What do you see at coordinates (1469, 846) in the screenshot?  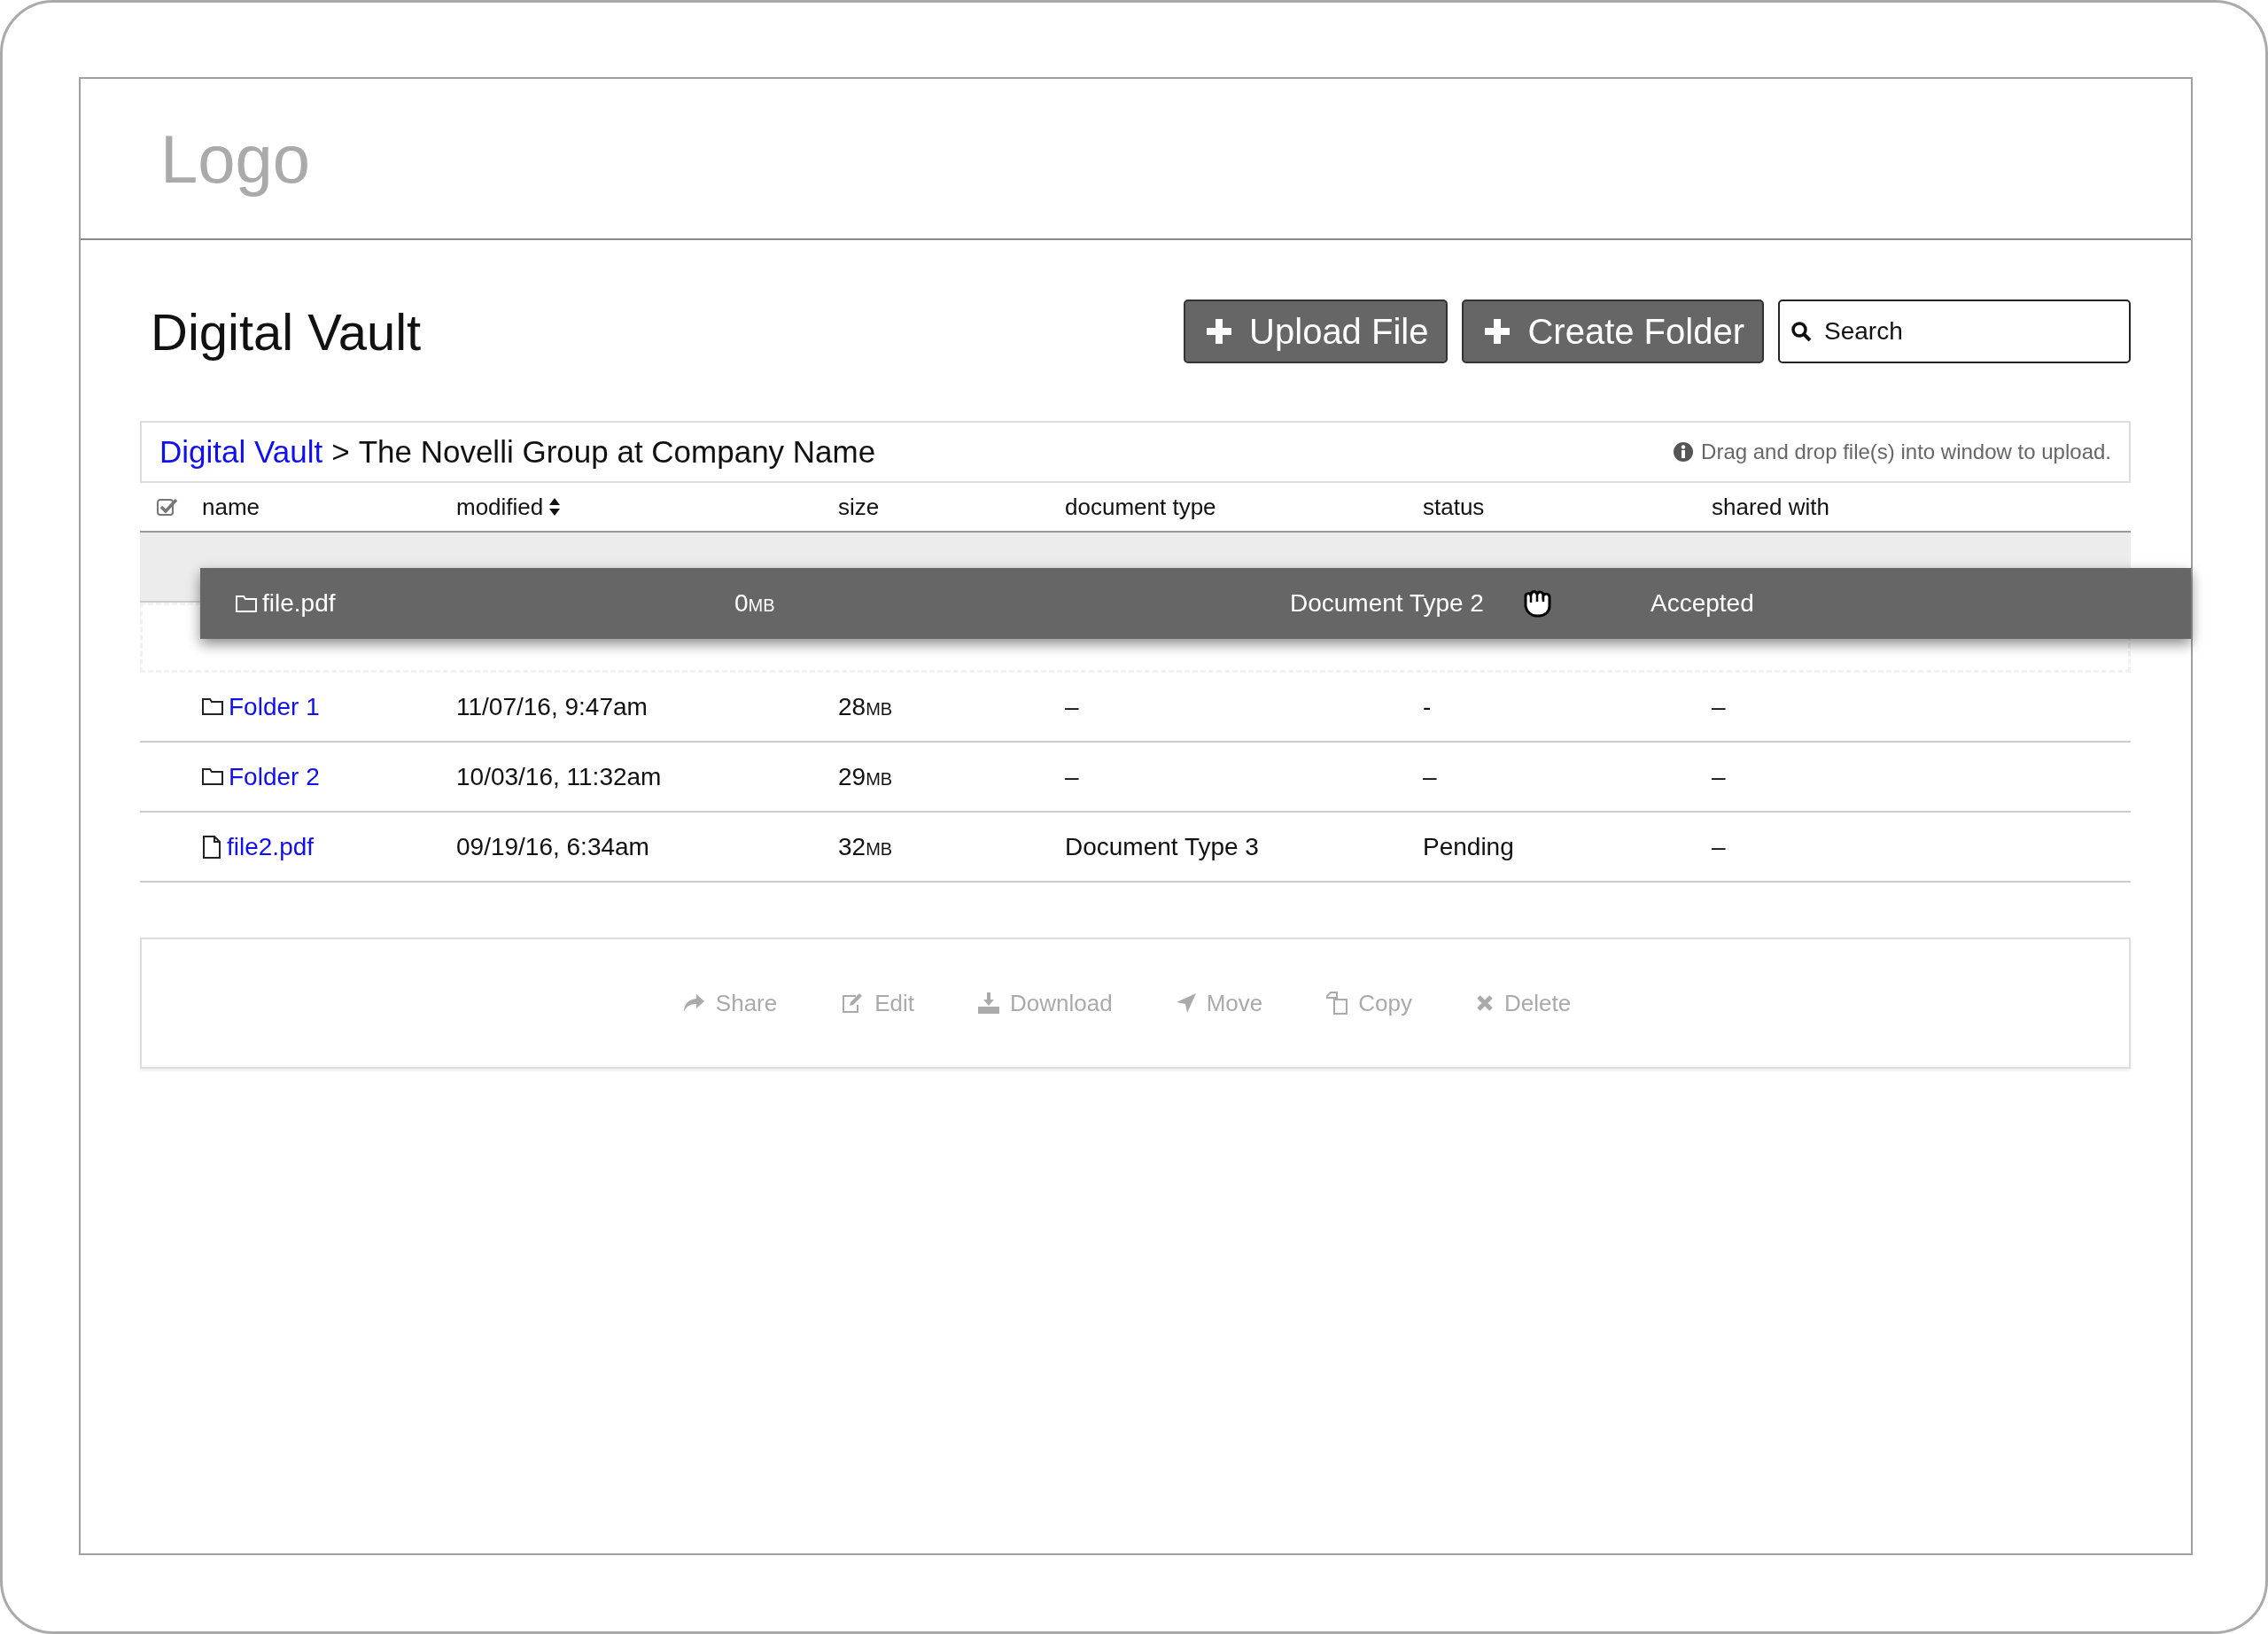 I see `status-cell-text: Pending` at bounding box center [1469, 846].